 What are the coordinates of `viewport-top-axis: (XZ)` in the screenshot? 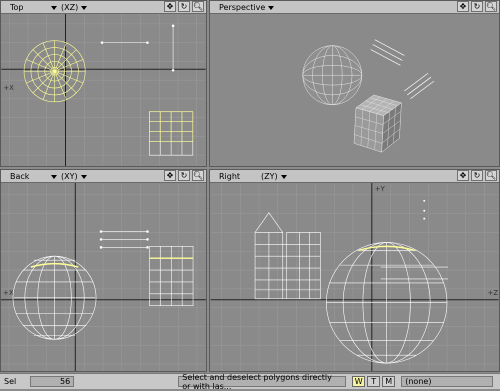 It's located at (69, 7).